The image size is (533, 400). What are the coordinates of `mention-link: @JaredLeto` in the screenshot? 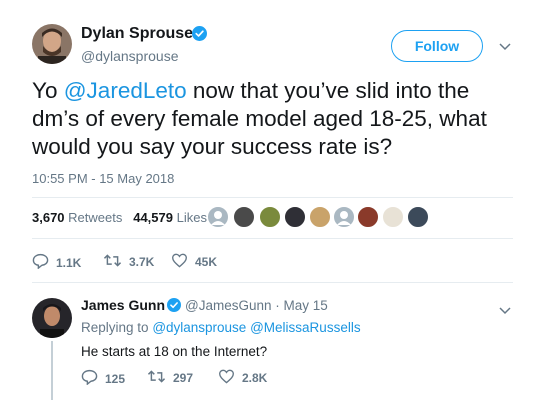 It's located at (125, 90).